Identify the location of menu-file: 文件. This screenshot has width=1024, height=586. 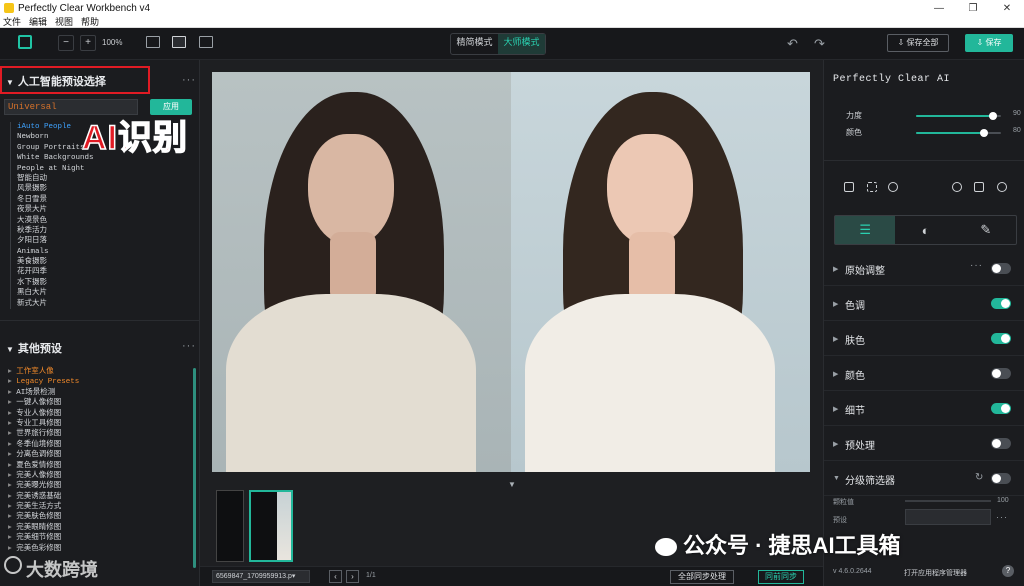
(12, 21).